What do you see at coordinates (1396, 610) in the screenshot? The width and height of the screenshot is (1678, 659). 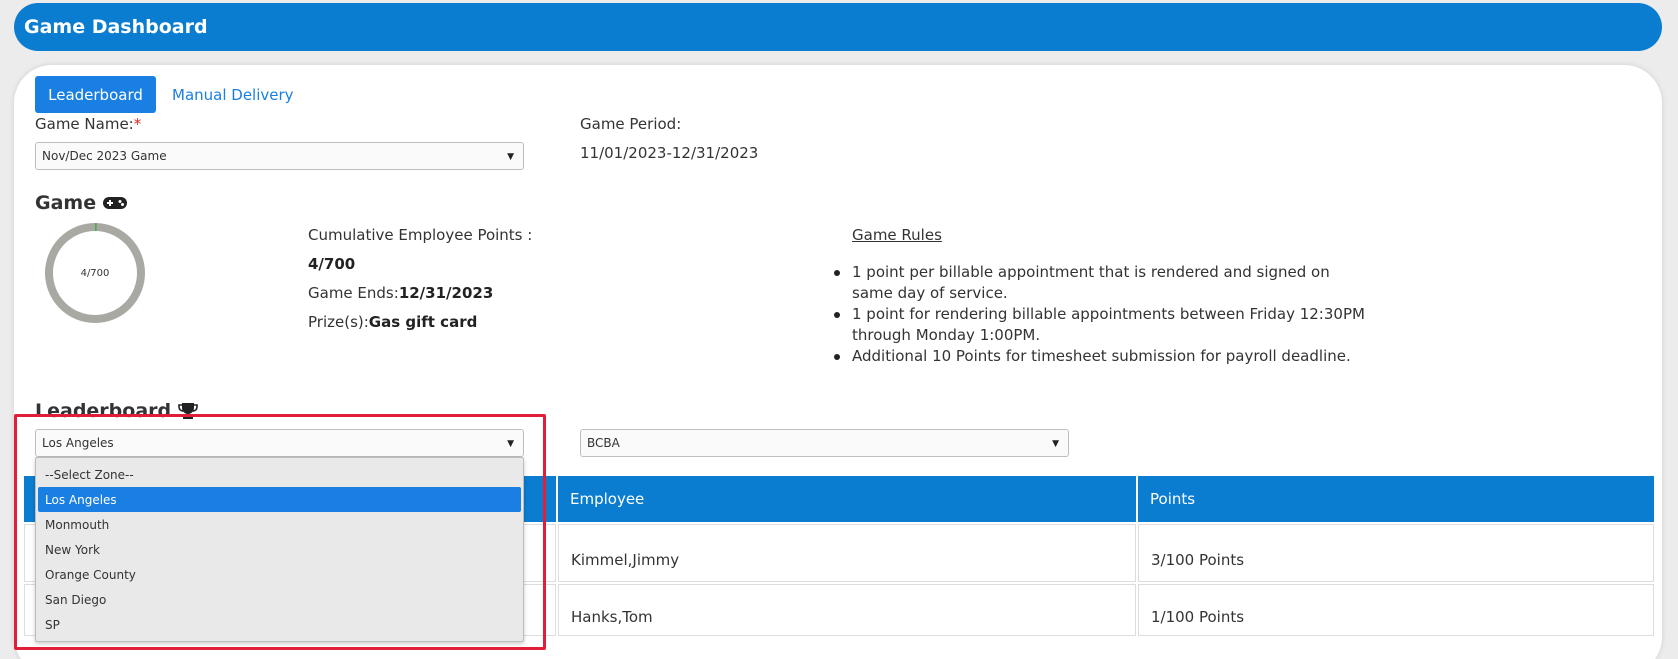 I see `points-cell: 1/100 Points` at bounding box center [1396, 610].